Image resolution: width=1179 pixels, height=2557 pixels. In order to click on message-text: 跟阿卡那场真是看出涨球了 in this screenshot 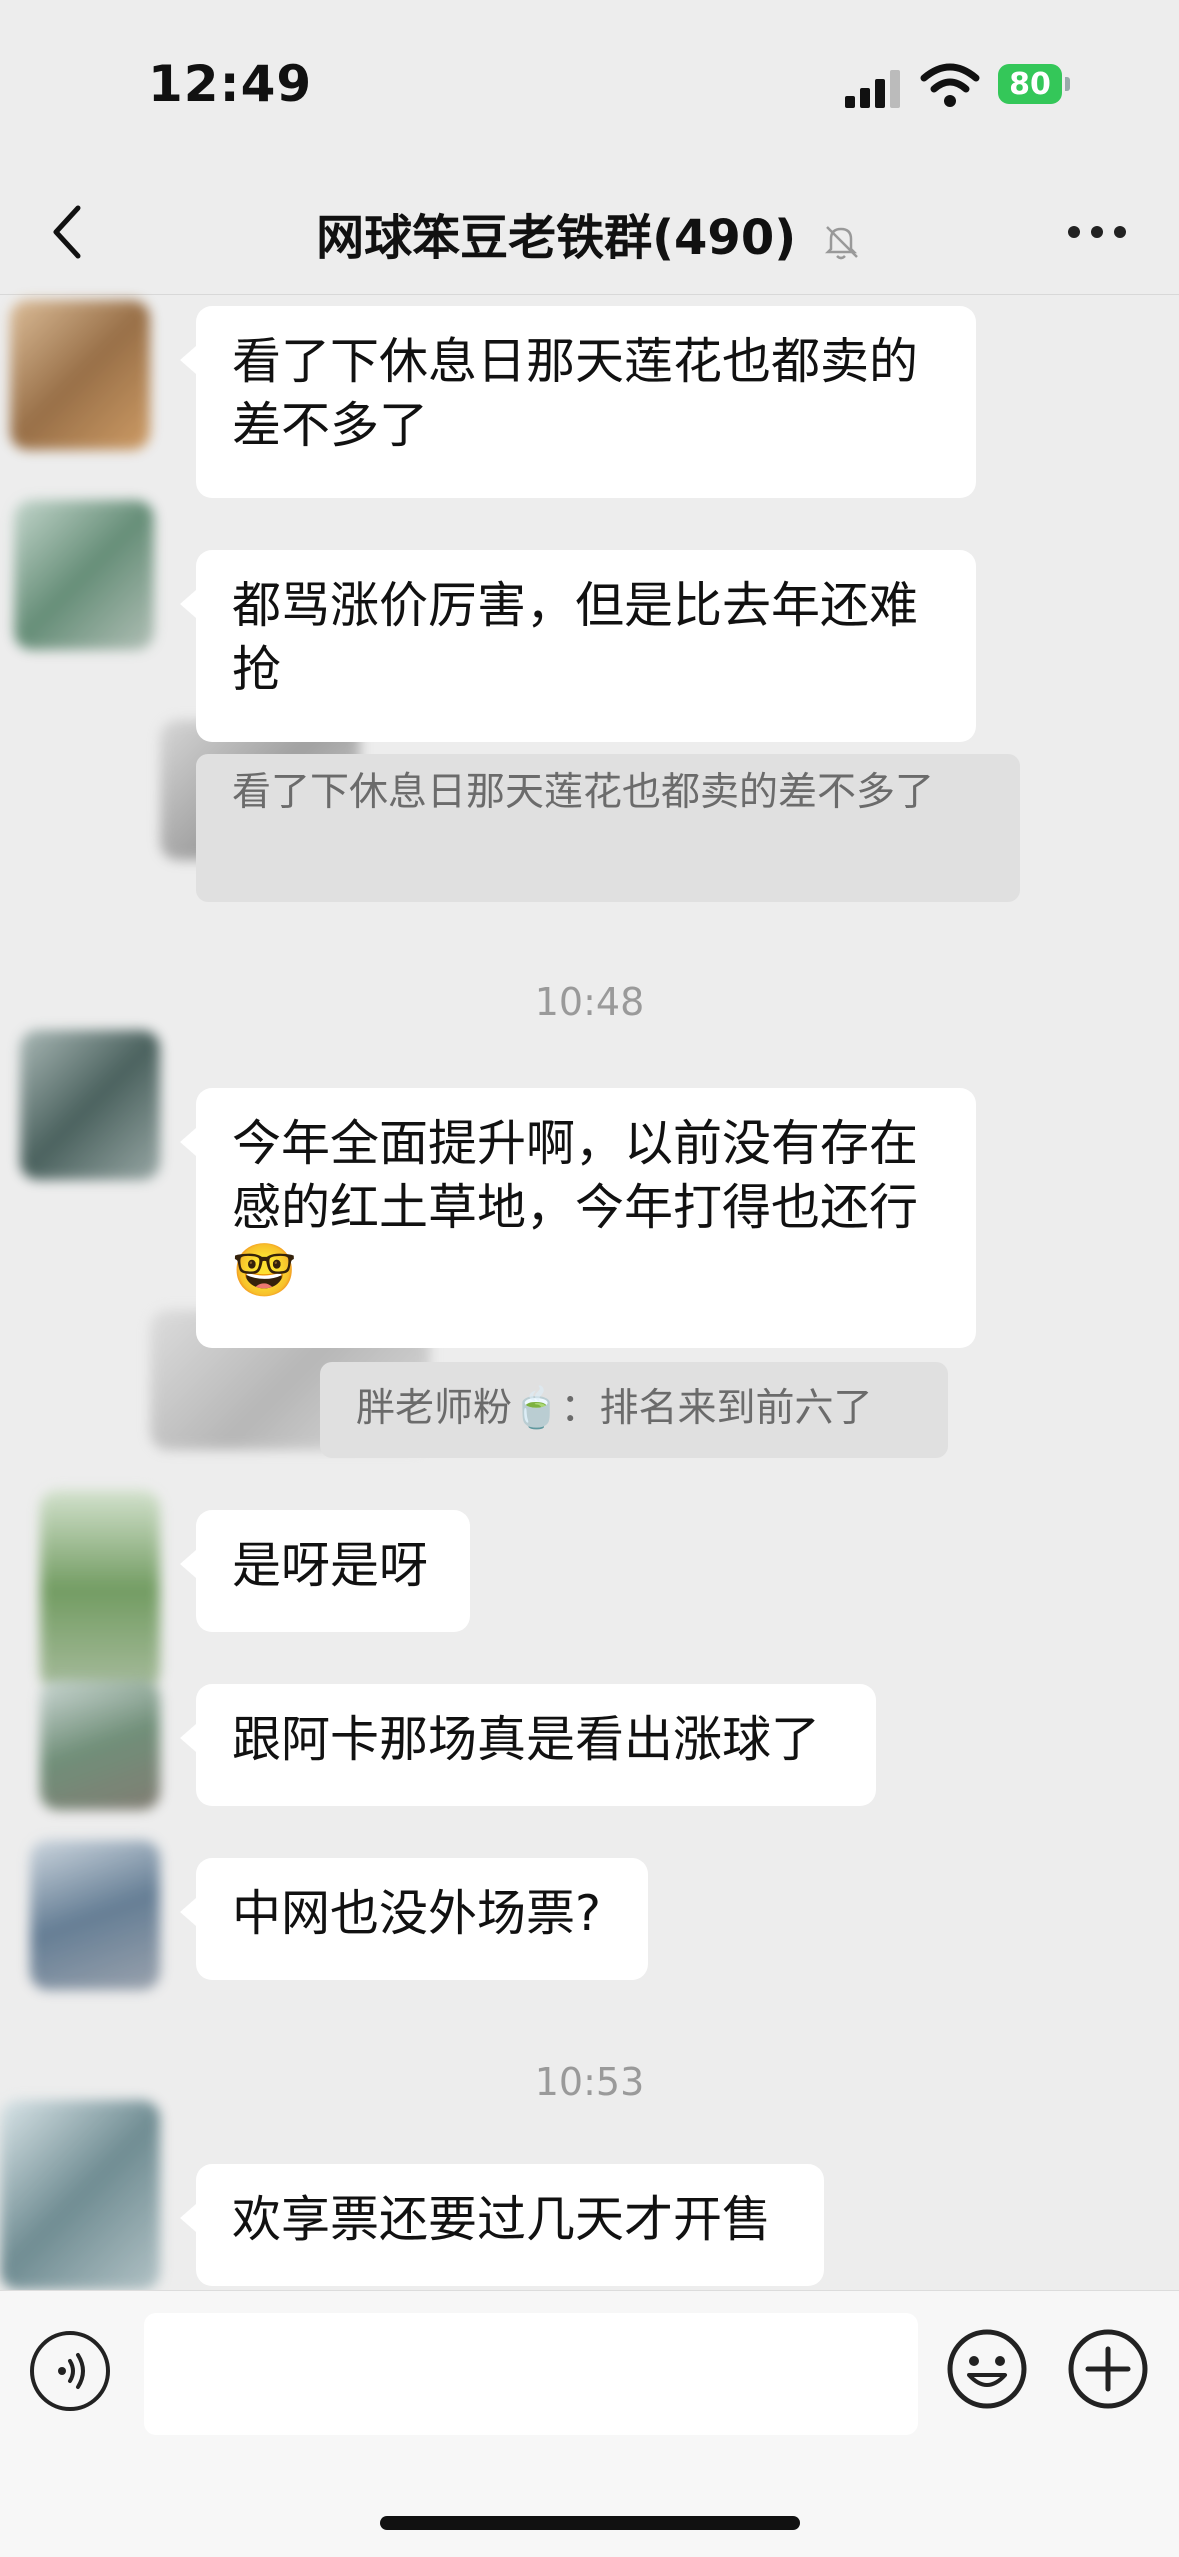, I will do `click(526, 1739)`.